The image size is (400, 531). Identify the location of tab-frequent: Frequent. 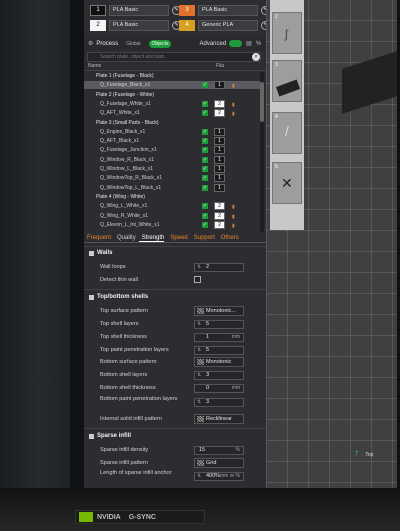
(97, 237).